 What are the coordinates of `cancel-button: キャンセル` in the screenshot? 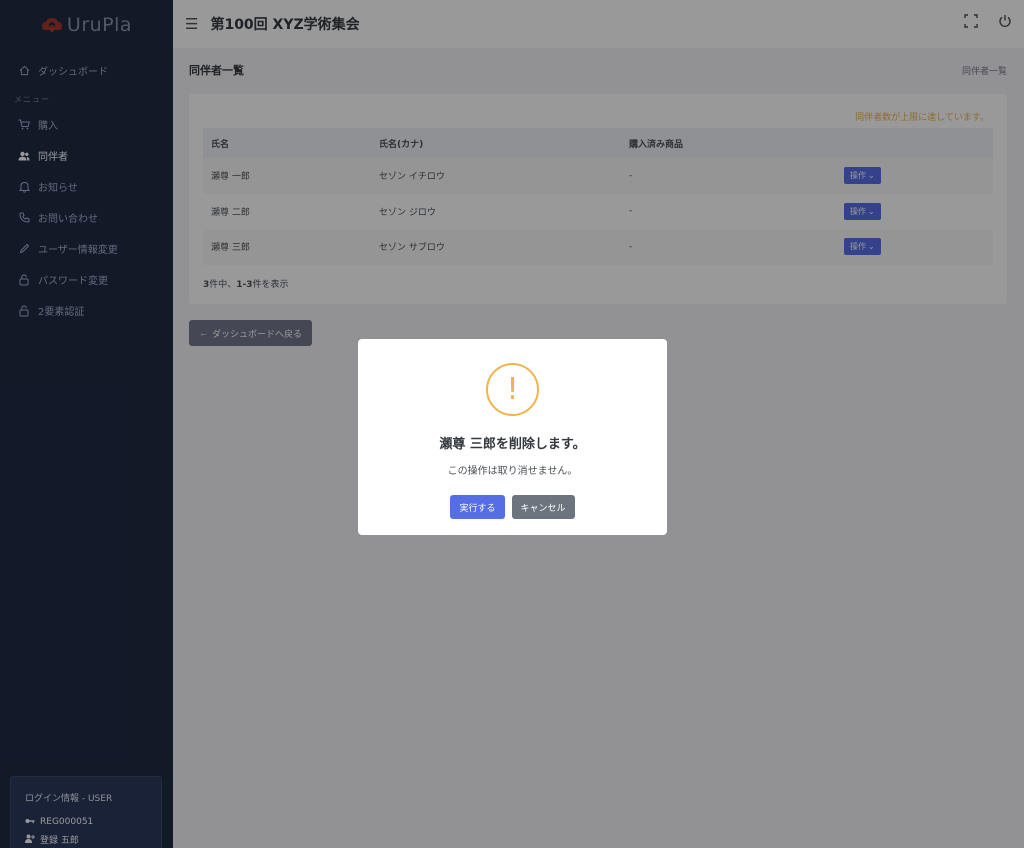 It's located at (543, 507).